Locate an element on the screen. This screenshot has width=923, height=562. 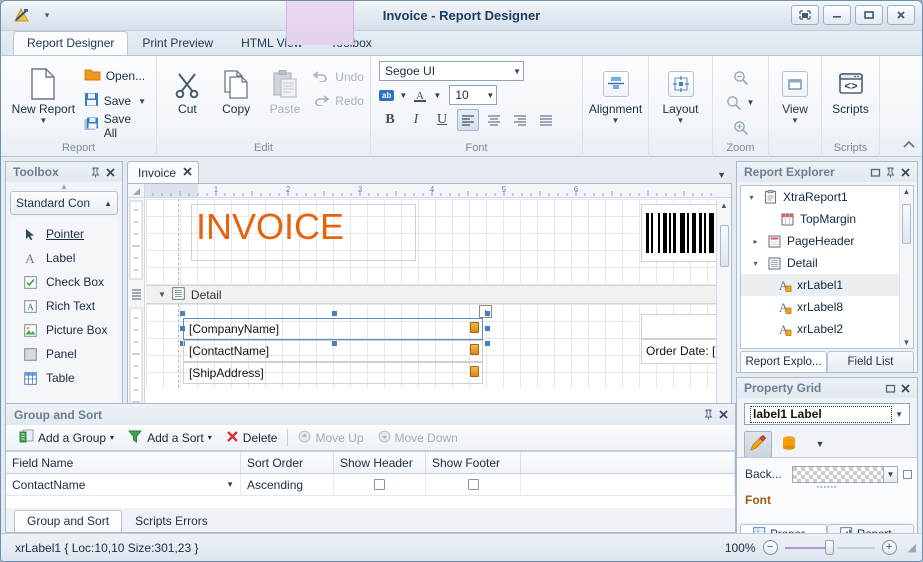
tree-scroll-thumb is located at coordinates (906, 224).